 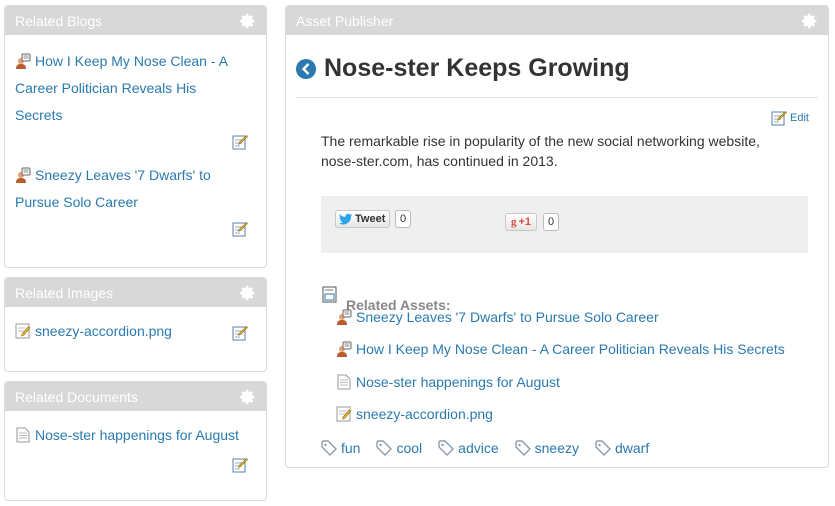 What do you see at coordinates (409, 448) in the screenshot?
I see `tag-link: cool` at bounding box center [409, 448].